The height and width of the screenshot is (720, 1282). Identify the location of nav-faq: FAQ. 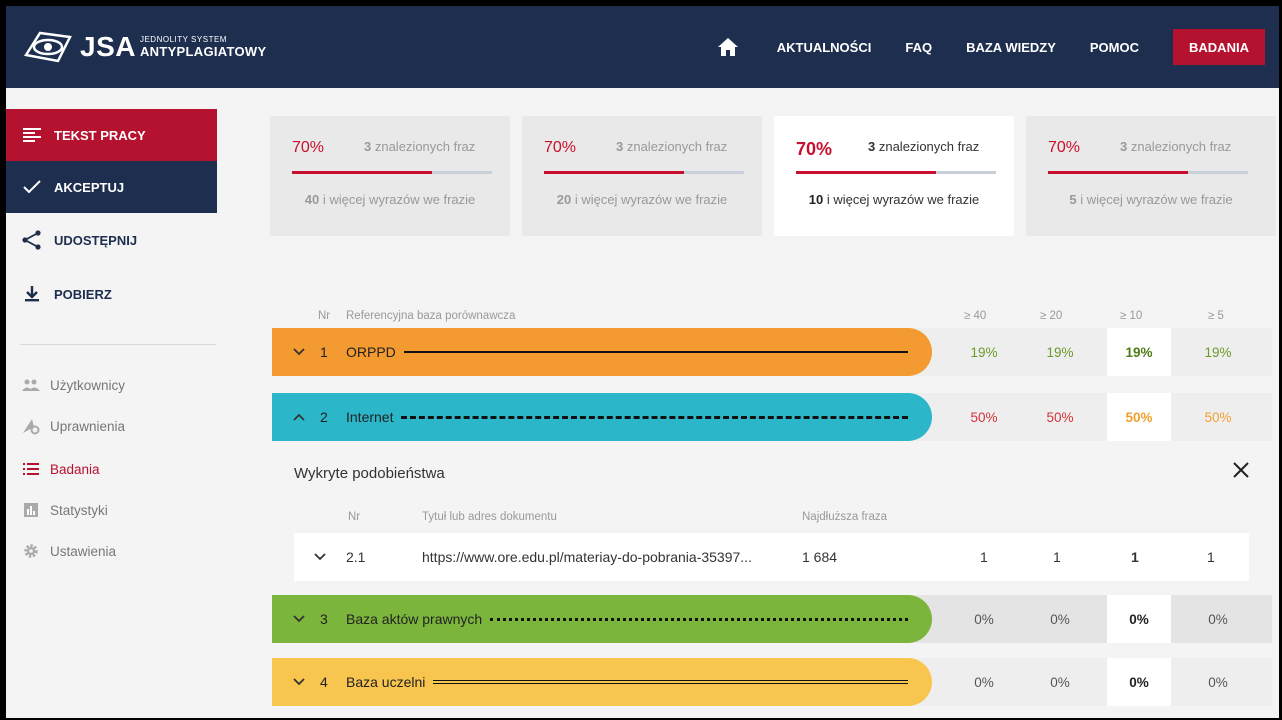
(918, 47).